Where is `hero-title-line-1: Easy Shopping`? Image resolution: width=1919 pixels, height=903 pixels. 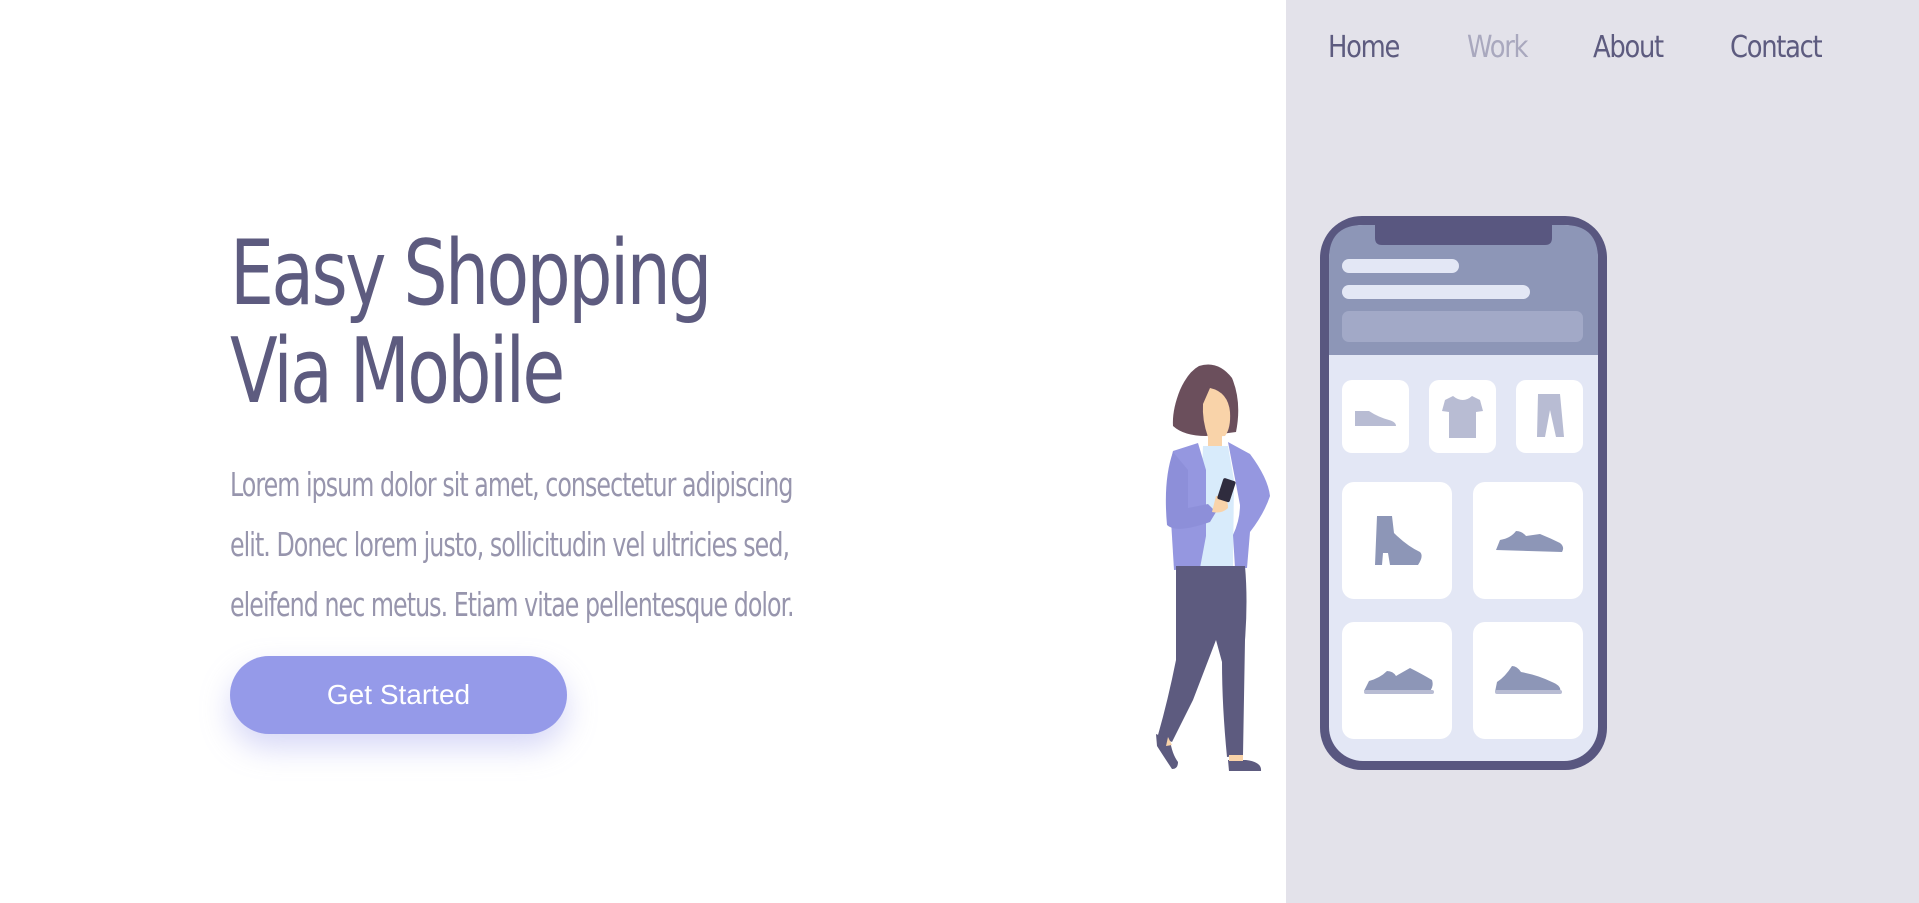
hero-title-line-1: Easy Shopping is located at coordinates (471, 273).